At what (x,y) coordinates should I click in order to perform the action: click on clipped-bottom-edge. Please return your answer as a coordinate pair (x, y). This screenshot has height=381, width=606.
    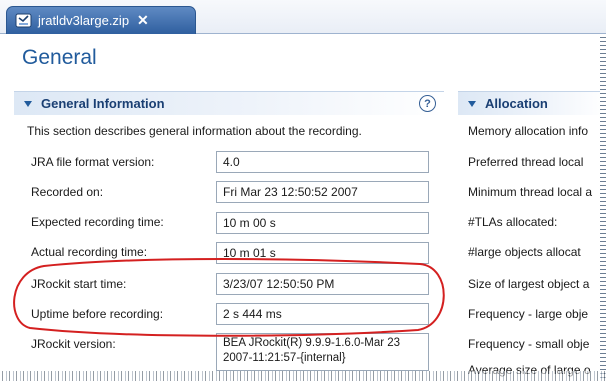
    Looking at the image, I should click on (303, 376).